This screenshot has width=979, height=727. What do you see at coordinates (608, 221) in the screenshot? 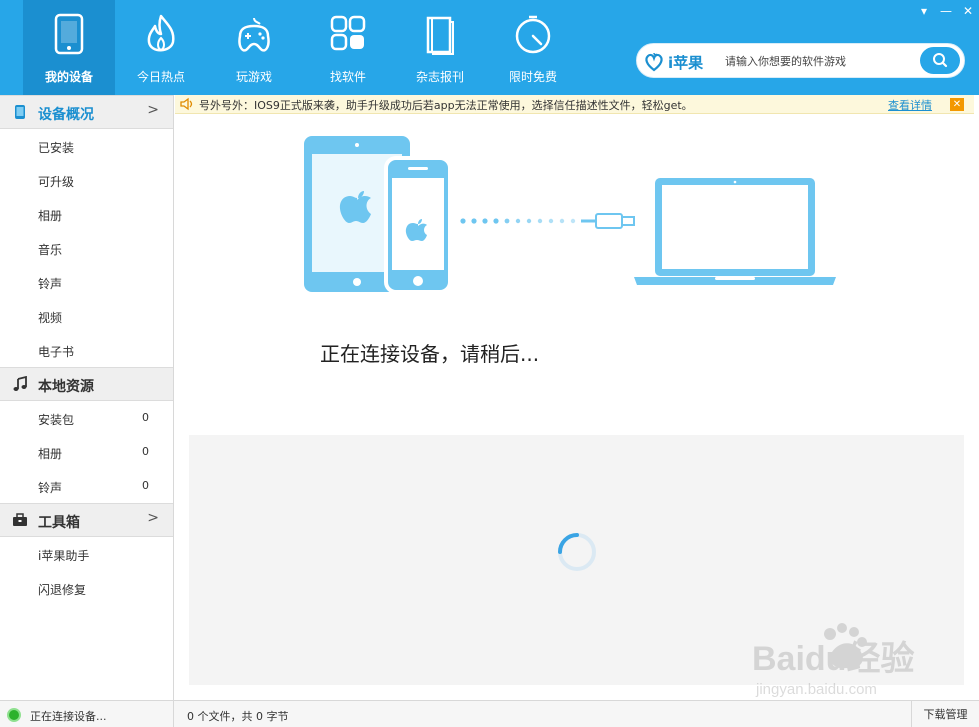
I see `usb-cable-icon` at bounding box center [608, 221].